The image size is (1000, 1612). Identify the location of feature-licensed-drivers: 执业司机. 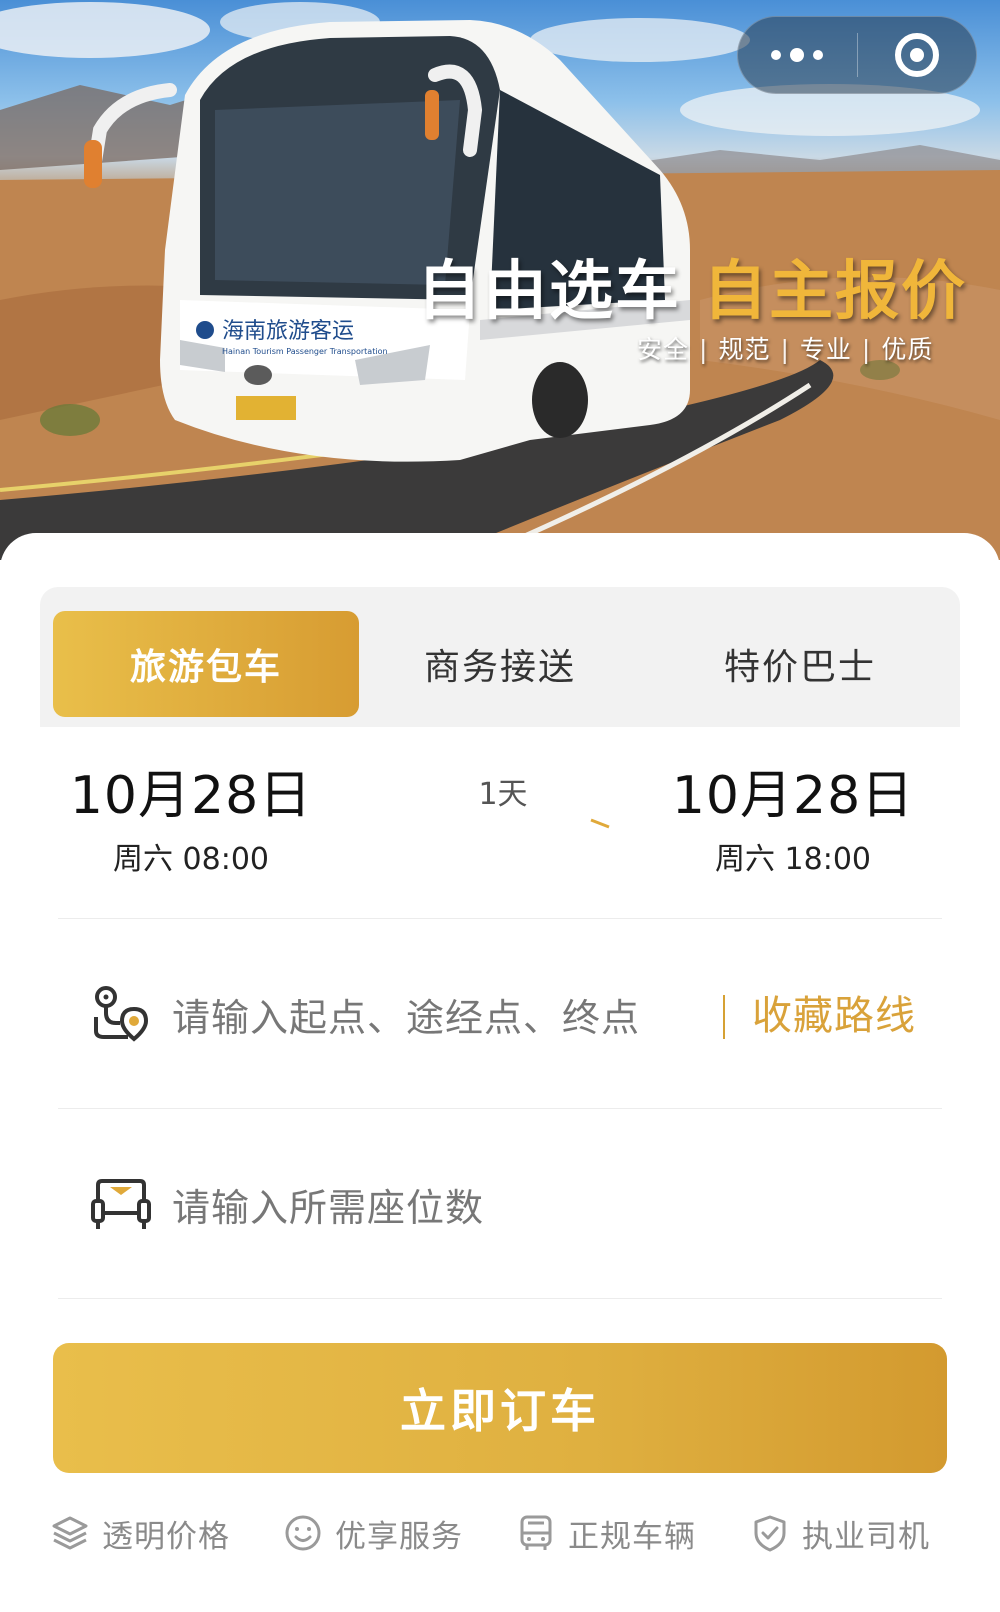
(840, 1533).